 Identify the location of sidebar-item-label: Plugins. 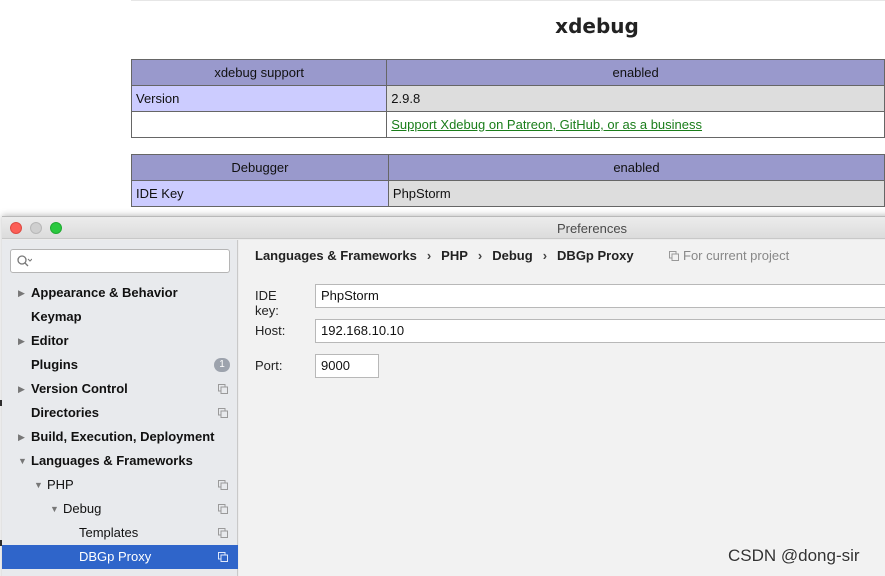
(54, 364).